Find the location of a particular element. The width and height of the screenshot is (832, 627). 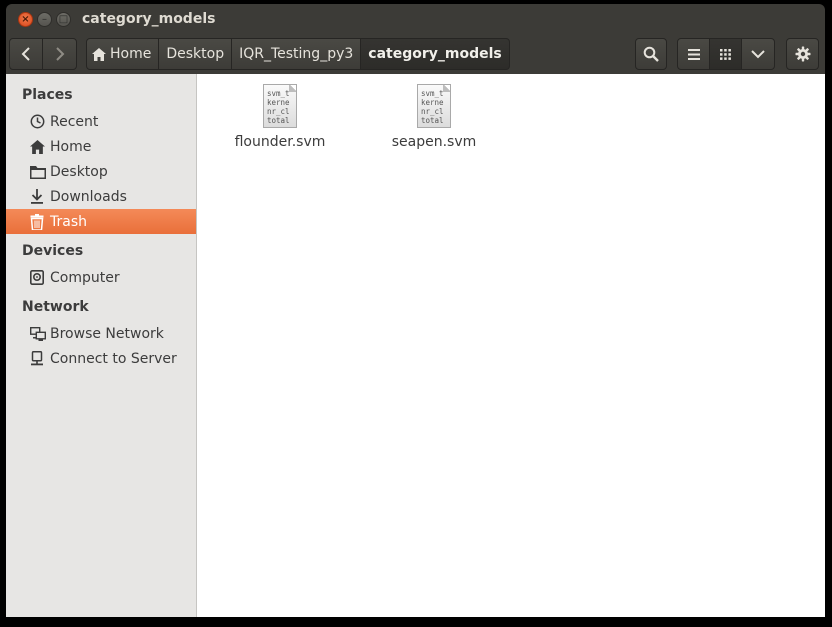

sidebar-item-label: Downloads is located at coordinates (88, 196).